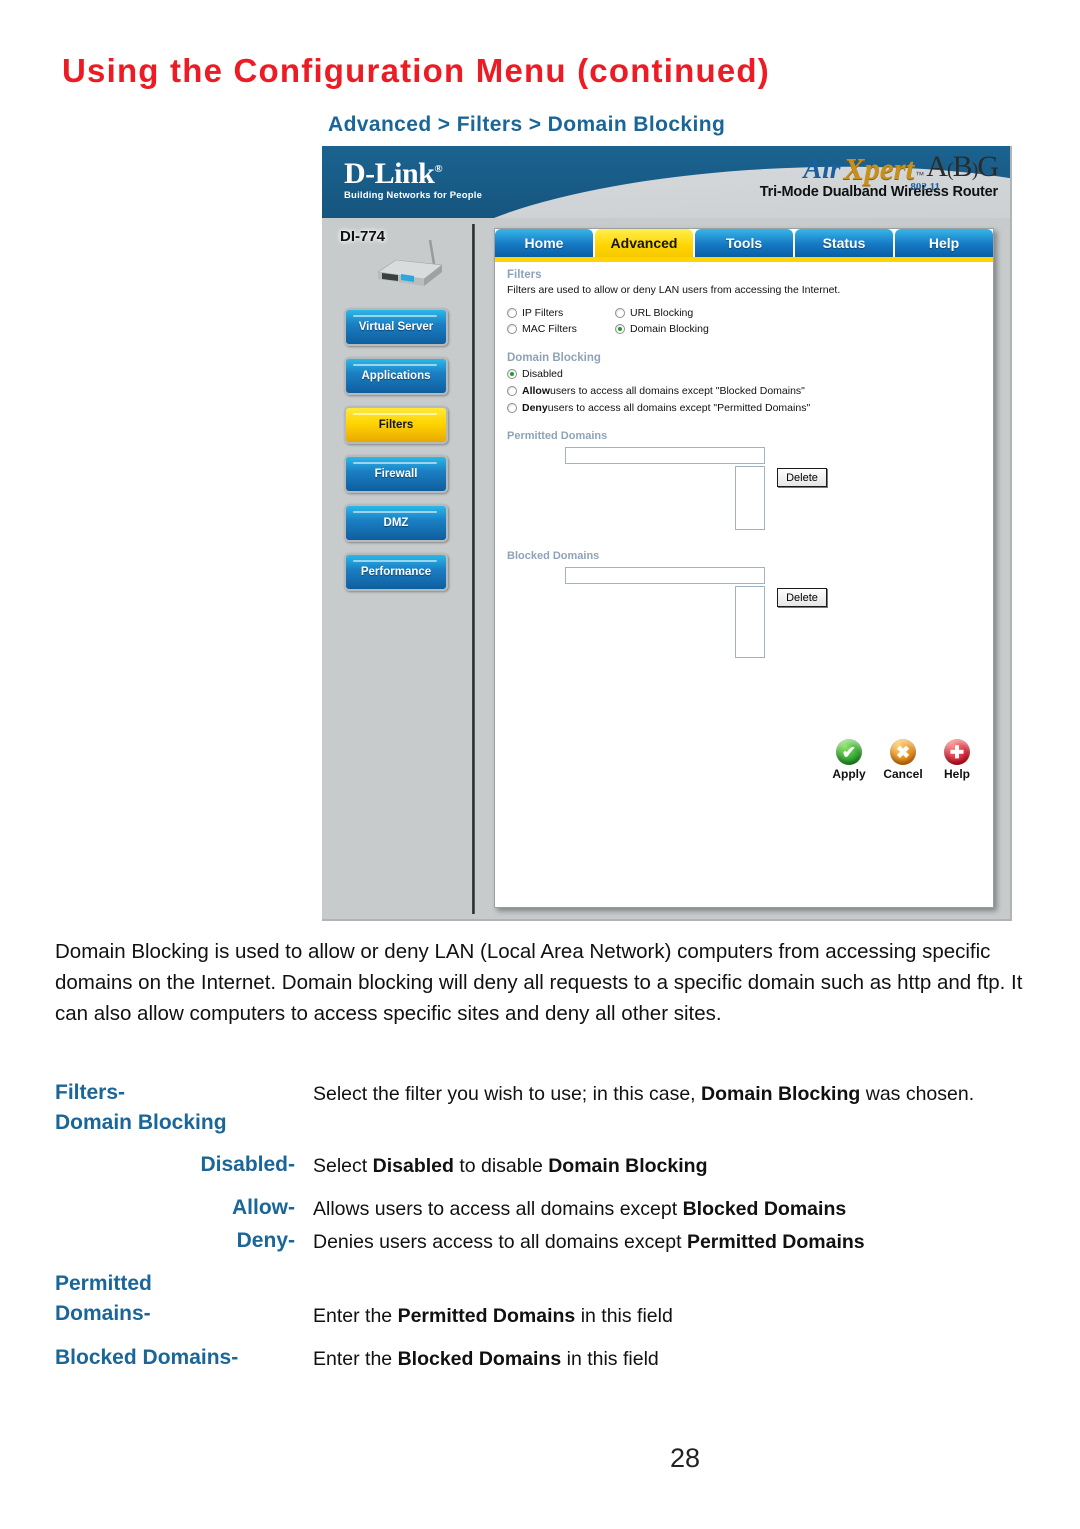  I want to click on help-button: ✚ Help, so click(957, 760).